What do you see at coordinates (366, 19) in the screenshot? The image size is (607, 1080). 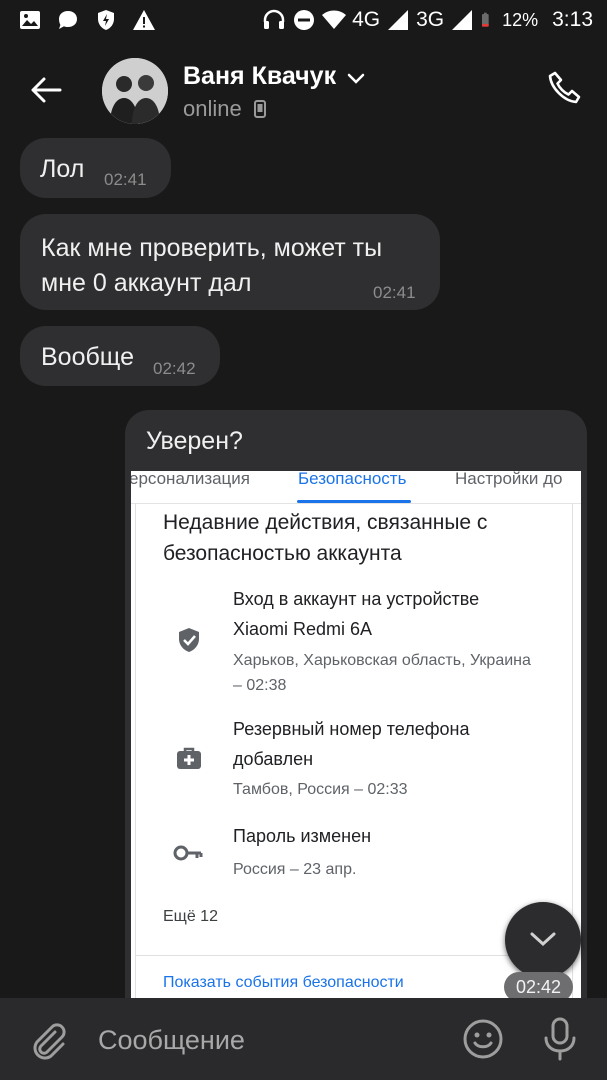 I see `network-4g-label: 4G` at bounding box center [366, 19].